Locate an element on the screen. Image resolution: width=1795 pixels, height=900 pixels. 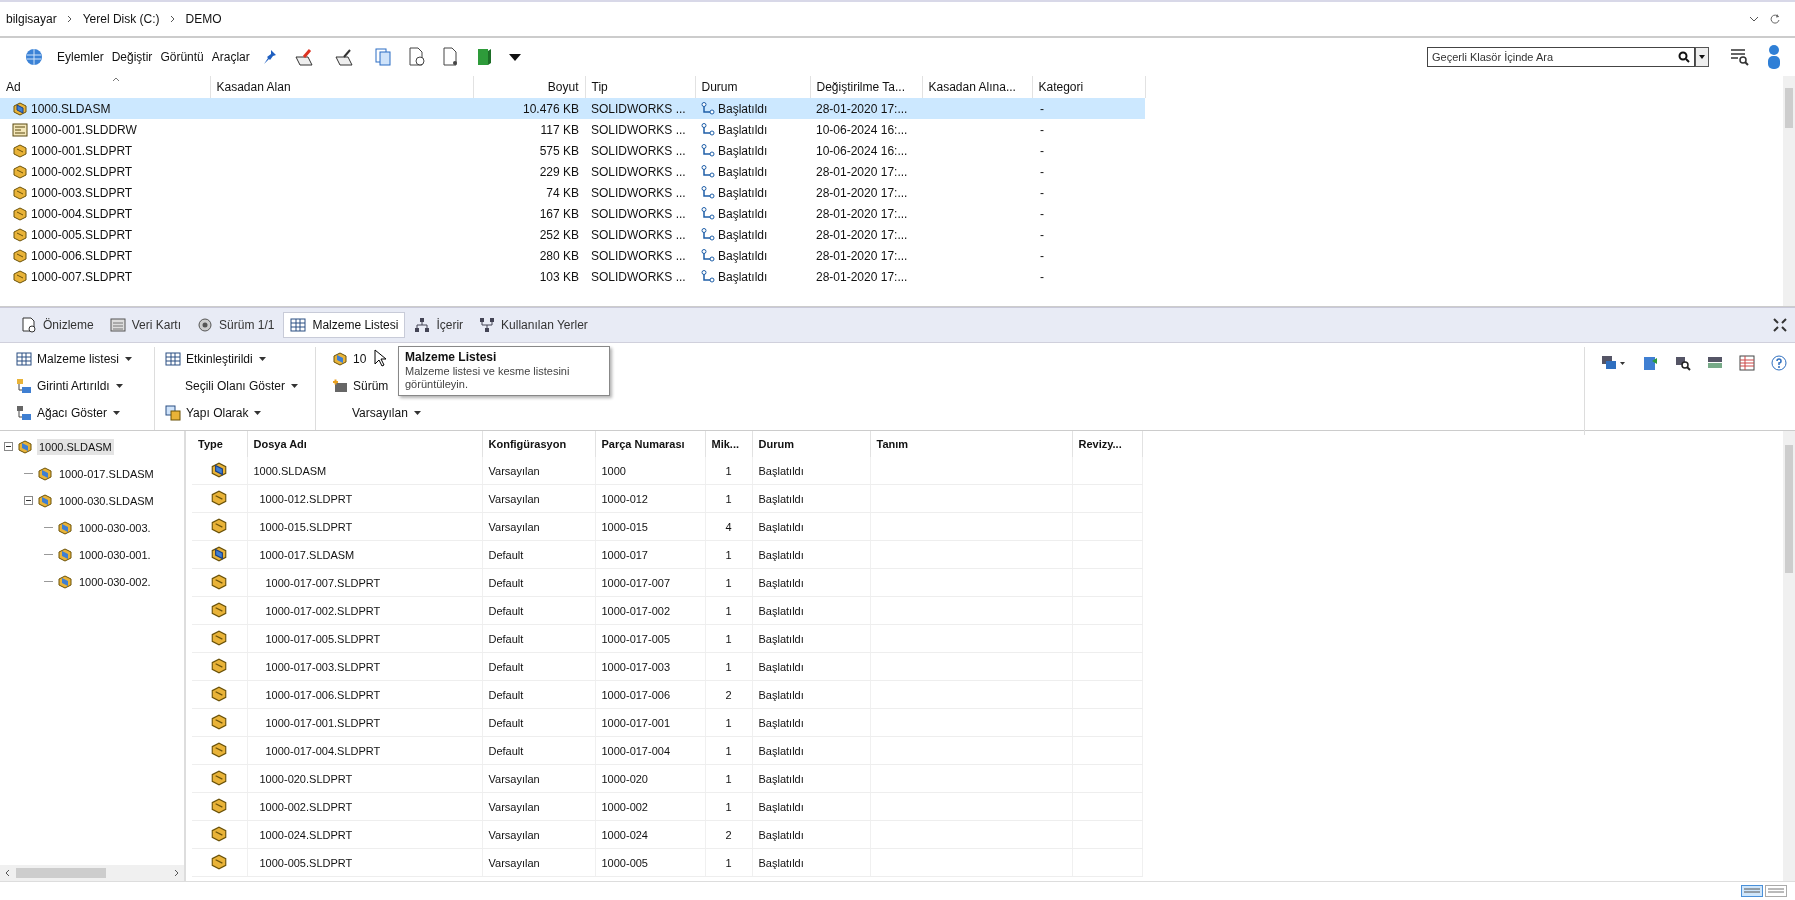
search-list-icon is located at coordinates (1740, 57).